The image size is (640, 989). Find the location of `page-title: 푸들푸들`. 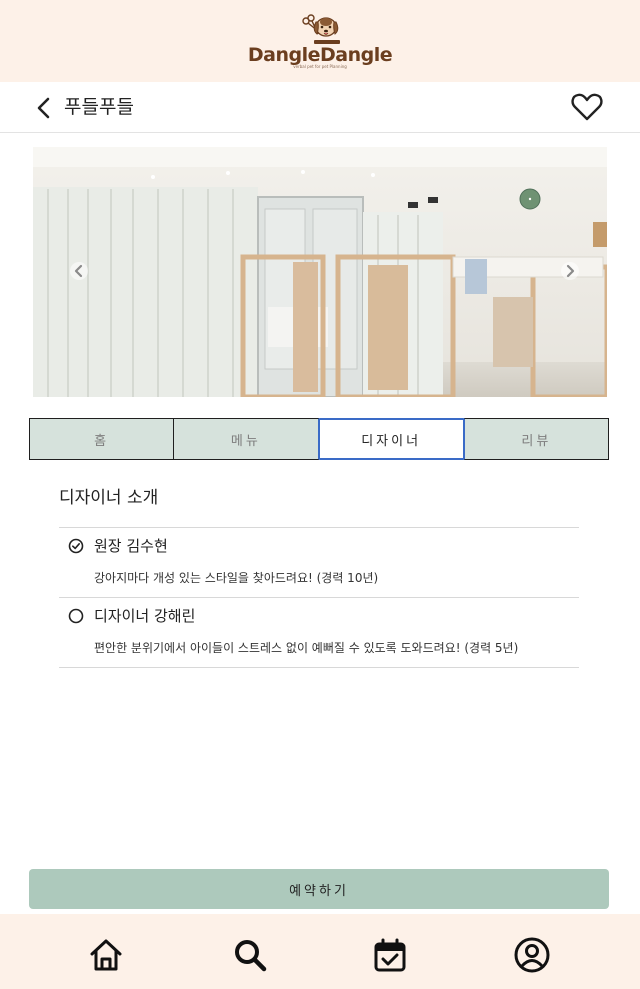

page-title: 푸들푸들 is located at coordinates (99, 107).